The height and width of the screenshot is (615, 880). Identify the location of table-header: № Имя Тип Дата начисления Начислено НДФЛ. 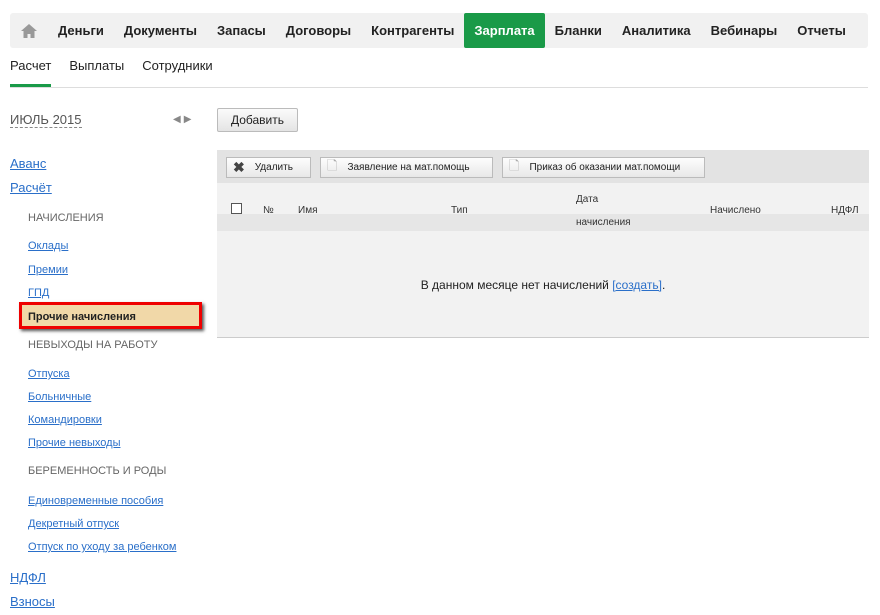
(543, 207).